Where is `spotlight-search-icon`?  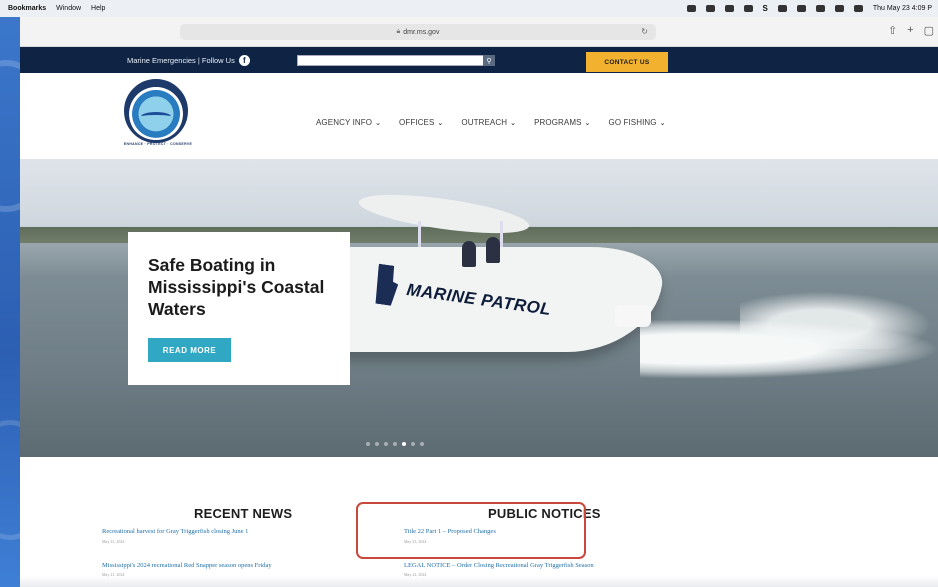
spotlight-search-icon is located at coordinates (839, 8).